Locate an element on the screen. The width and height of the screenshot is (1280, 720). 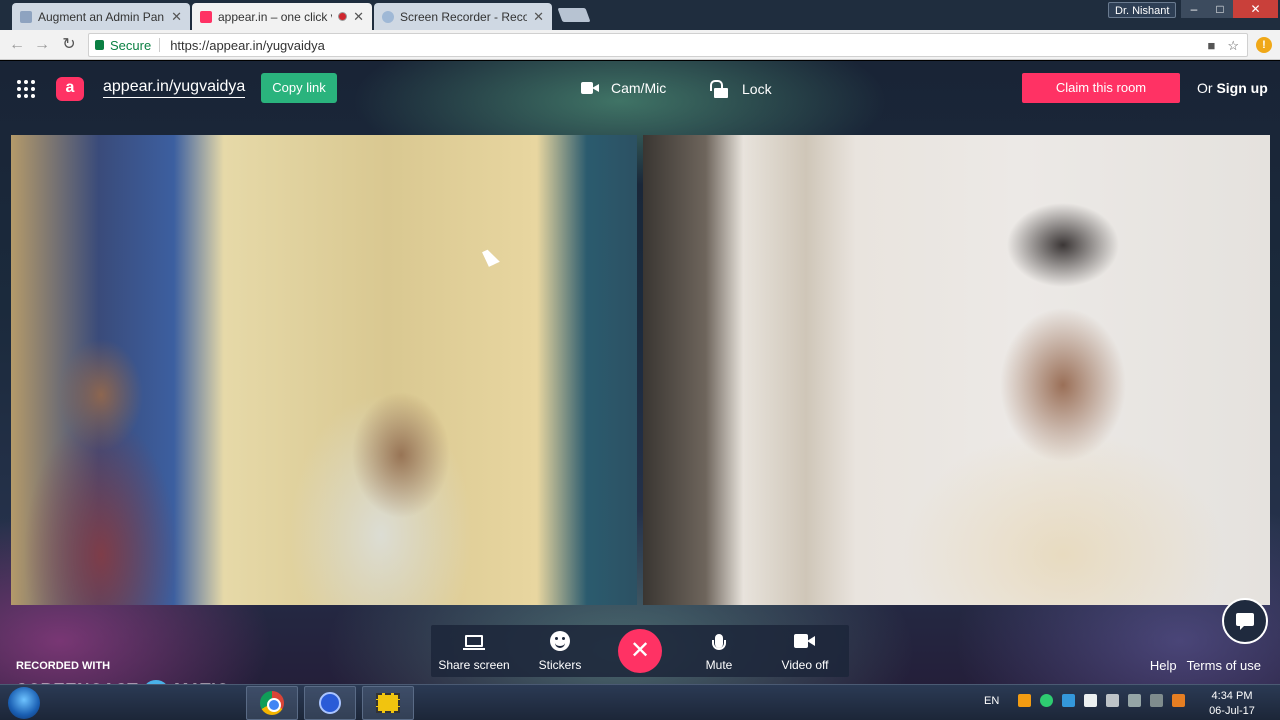
mute-label: Mute is located at coordinates (719, 665).